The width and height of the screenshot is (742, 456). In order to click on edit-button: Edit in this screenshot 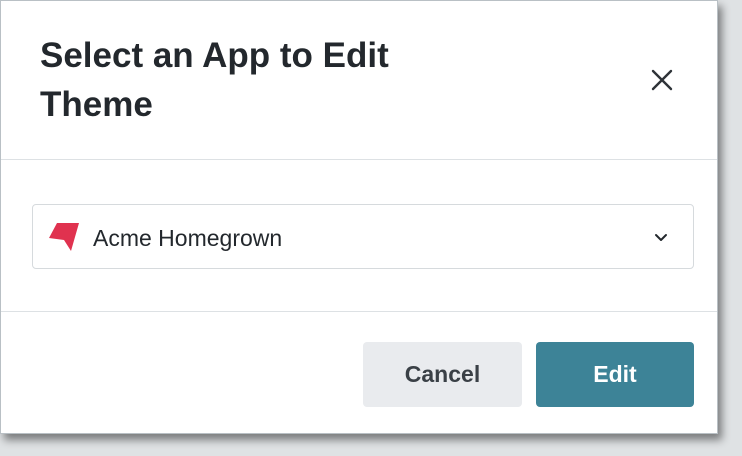, I will do `click(615, 374)`.